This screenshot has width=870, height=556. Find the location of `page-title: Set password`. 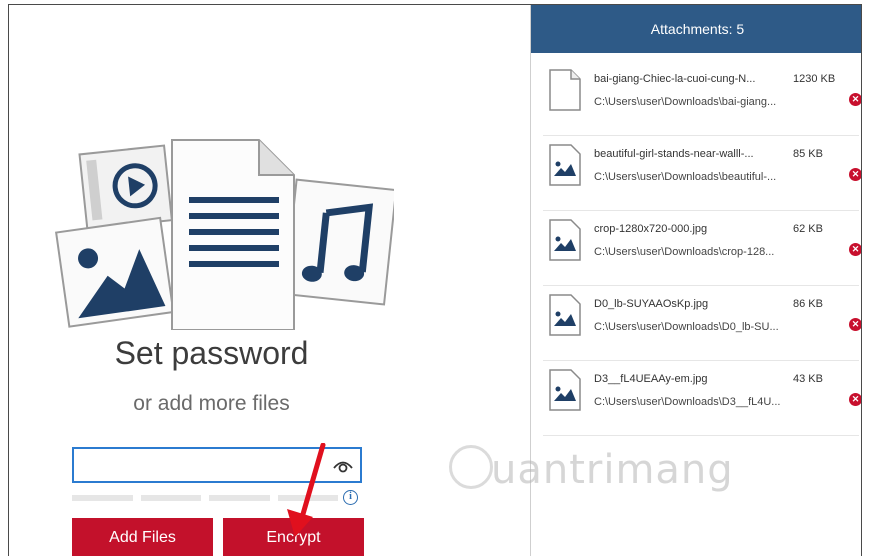

page-title: Set password is located at coordinates (211, 353).